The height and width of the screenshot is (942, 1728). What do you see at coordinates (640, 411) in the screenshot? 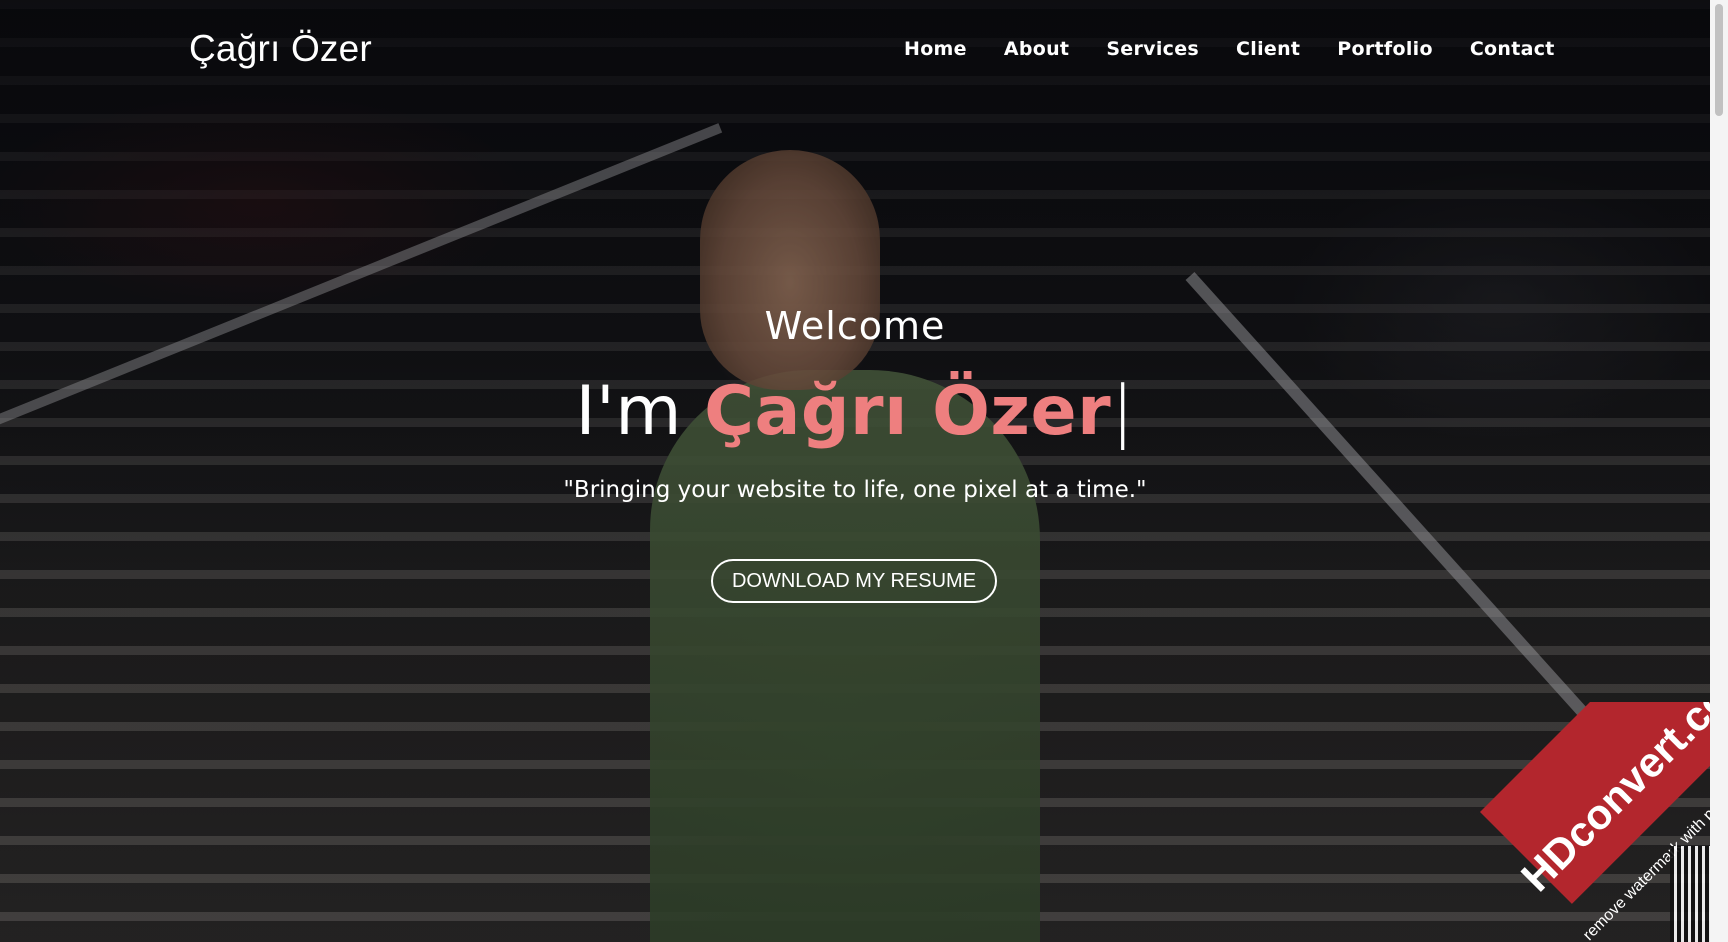
I see `headline-intro: I'm` at bounding box center [640, 411].